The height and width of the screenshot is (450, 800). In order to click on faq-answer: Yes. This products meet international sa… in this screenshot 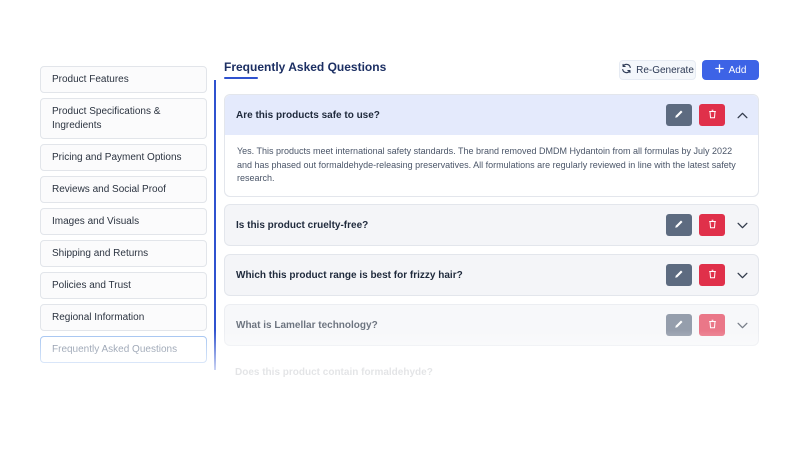, I will do `click(491, 165)`.